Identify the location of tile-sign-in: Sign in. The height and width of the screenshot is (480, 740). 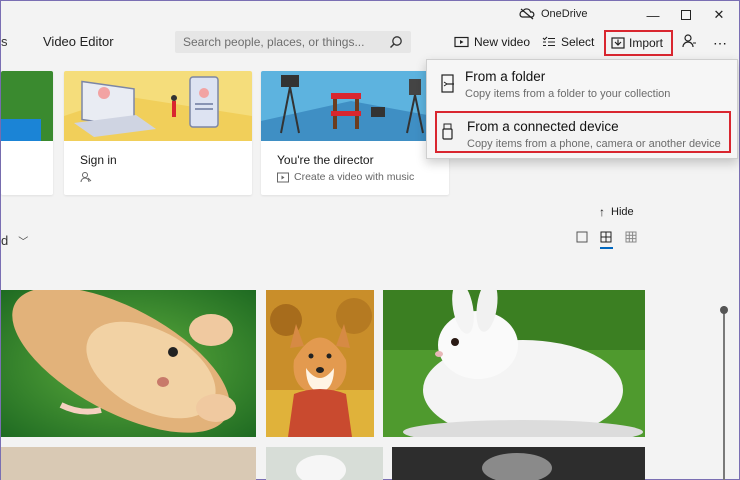
(158, 133).